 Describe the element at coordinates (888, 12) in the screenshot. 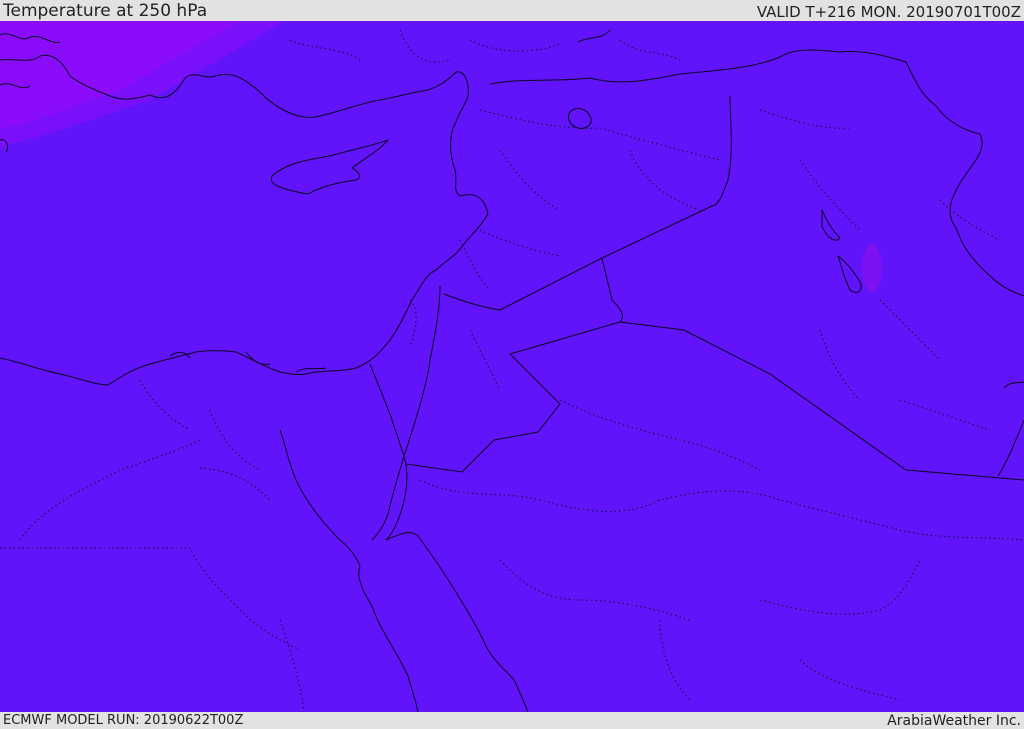

I see `valid-time: VALID T+216 MON. 20190701T00Z` at that location.